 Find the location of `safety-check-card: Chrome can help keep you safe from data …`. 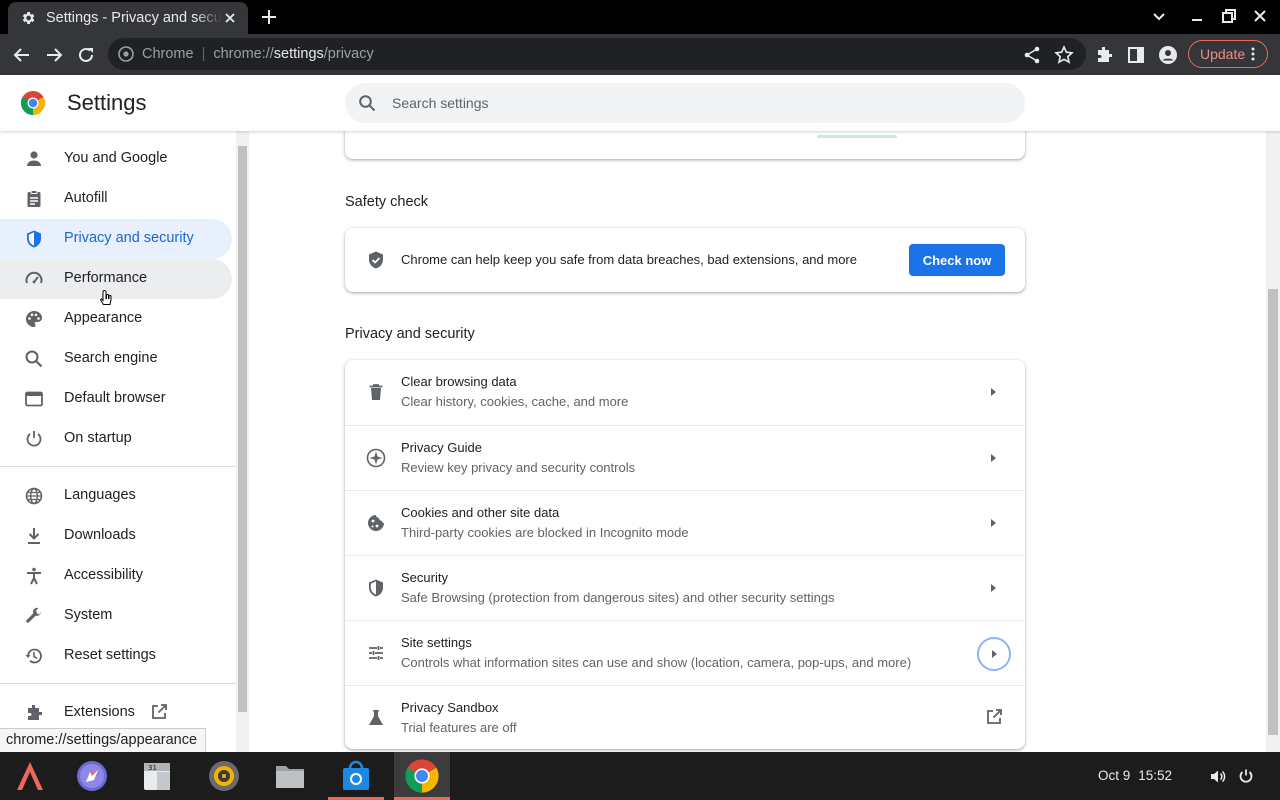

safety-check-card: Chrome can help keep you safe from data … is located at coordinates (685, 260).